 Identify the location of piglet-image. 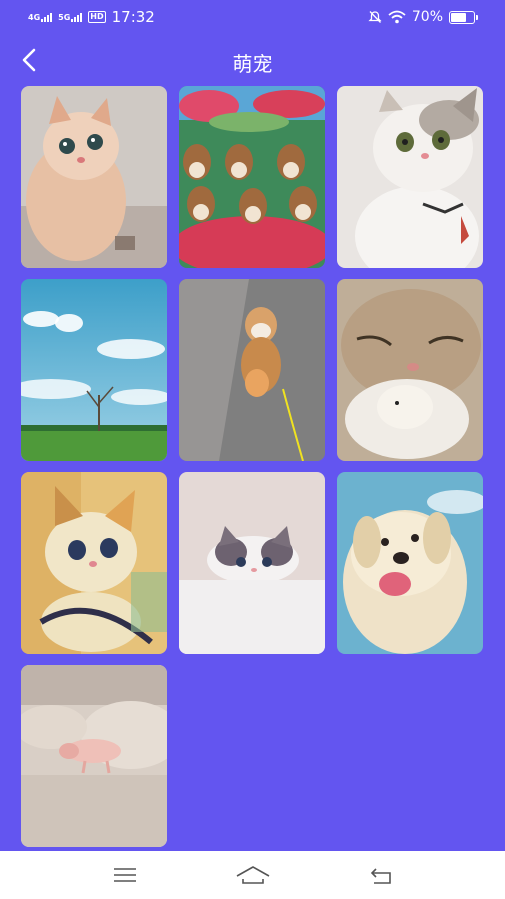
(94, 756).